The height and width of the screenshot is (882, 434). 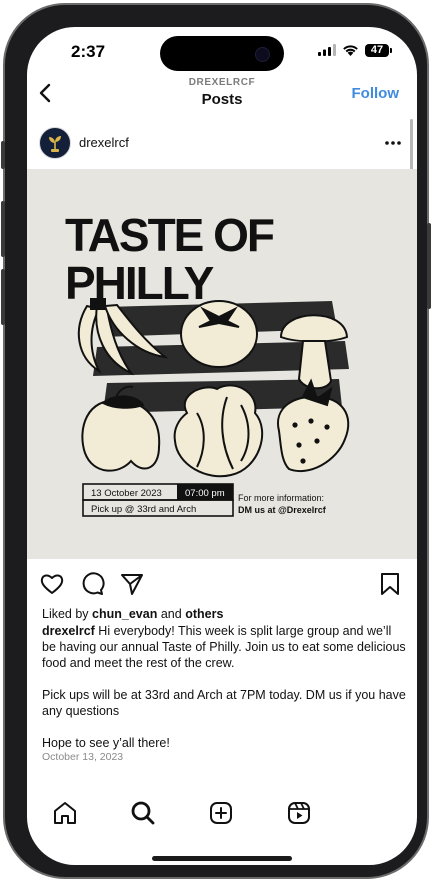 I want to click on poster-headline-line1: TASTE OF, so click(x=169, y=235).